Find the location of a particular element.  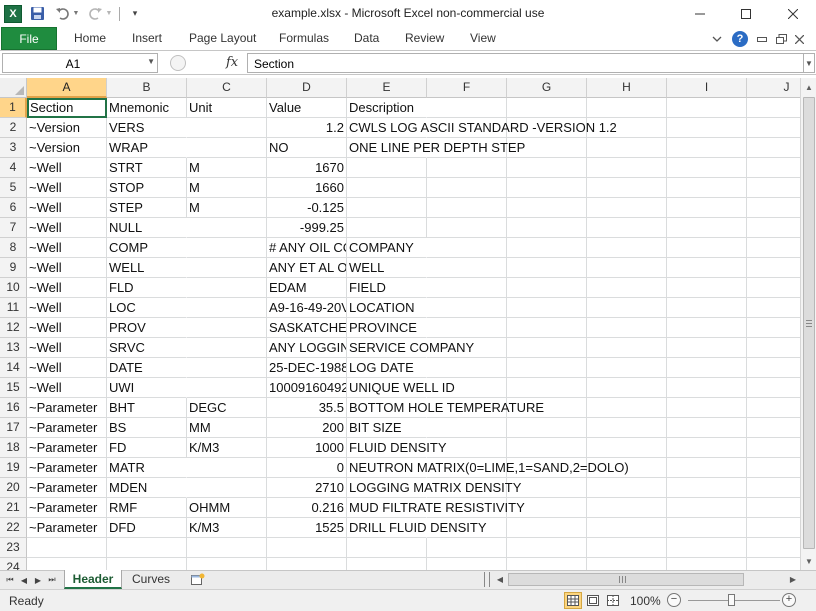

cell-i18 is located at coordinates (707, 448).